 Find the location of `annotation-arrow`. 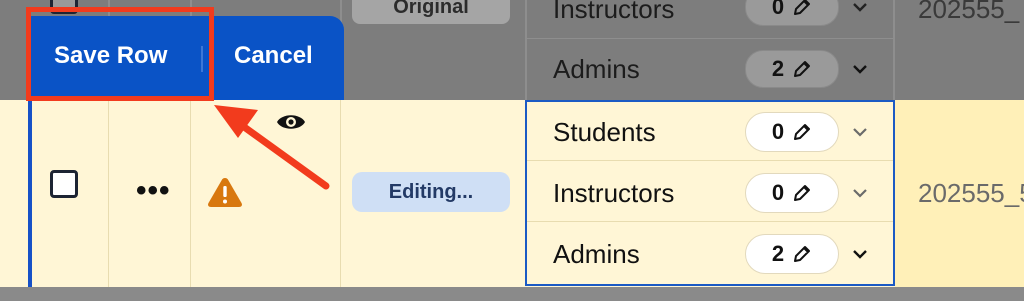

annotation-arrow is located at coordinates (272, 147).